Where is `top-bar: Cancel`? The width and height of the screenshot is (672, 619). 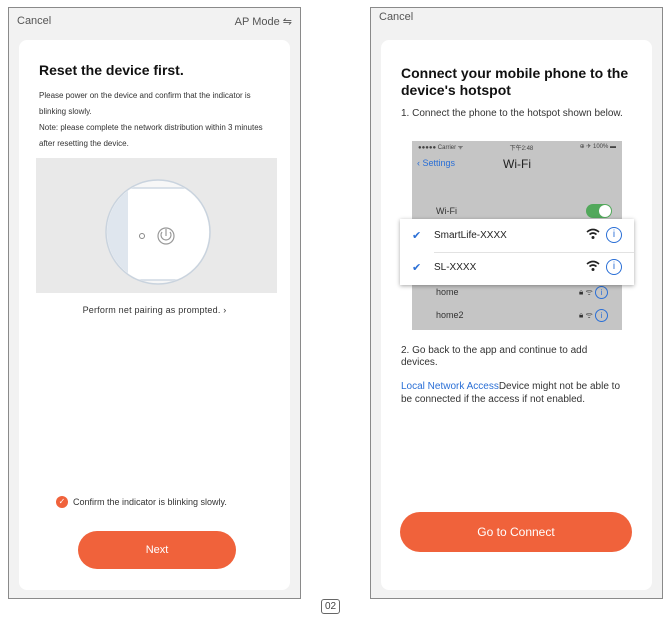
top-bar: Cancel is located at coordinates (516, 23).